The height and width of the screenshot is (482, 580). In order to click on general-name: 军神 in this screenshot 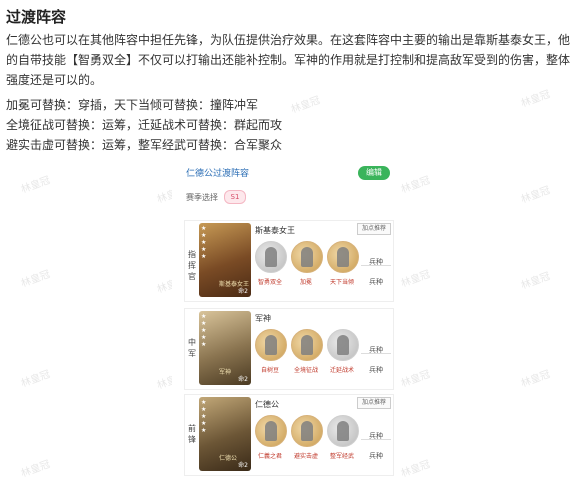, I will do `click(263, 318)`.